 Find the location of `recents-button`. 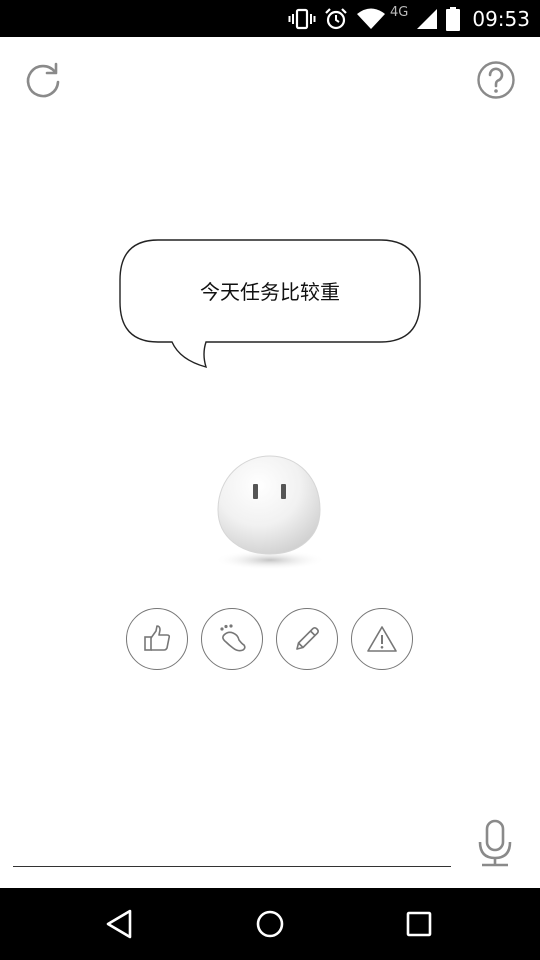

recents-button is located at coordinates (419, 924).